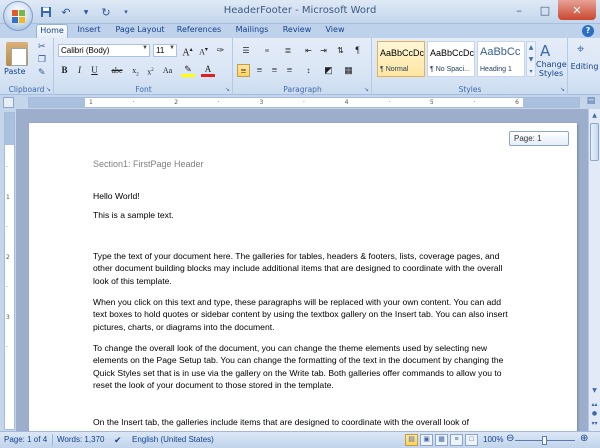 The image size is (600, 448). Describe the element at coordinates (135, 71) in the screenshot. I see `subscript-icon: x2` at that location.